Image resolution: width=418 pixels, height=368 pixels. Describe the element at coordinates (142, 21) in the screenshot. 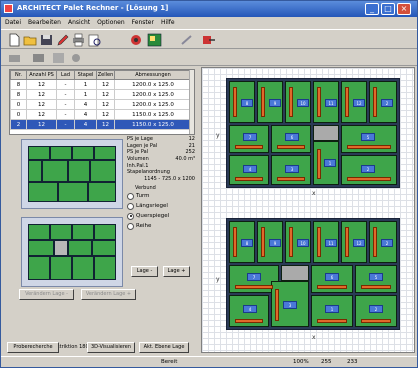

I see `menu-window: Fenster` at that location.